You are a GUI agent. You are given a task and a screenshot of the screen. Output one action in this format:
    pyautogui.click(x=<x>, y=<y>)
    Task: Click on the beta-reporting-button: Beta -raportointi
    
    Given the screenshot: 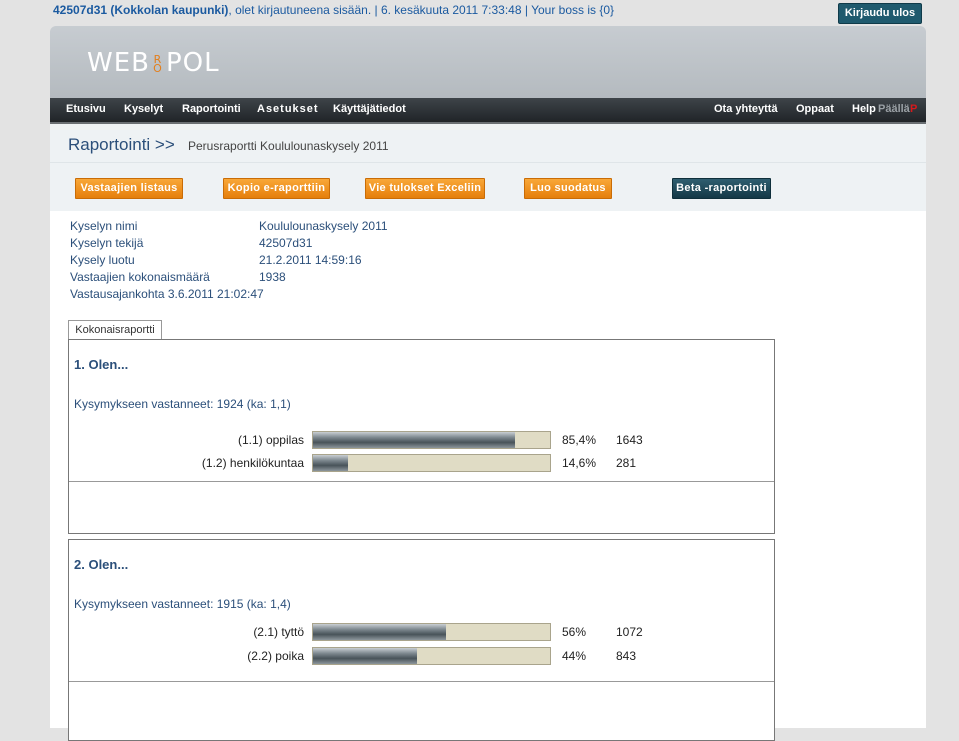 What is the action you would take?
    pyautogui.click(x=721, y=188)
    